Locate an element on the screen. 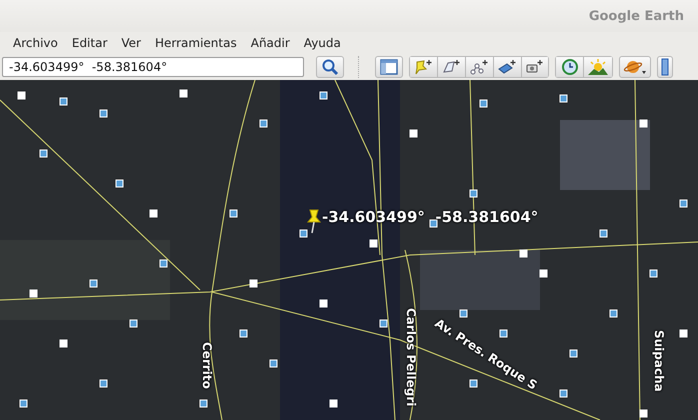 The width and height of the screenshot is (698, 420). search-icon is located at coordinates (330, 67).